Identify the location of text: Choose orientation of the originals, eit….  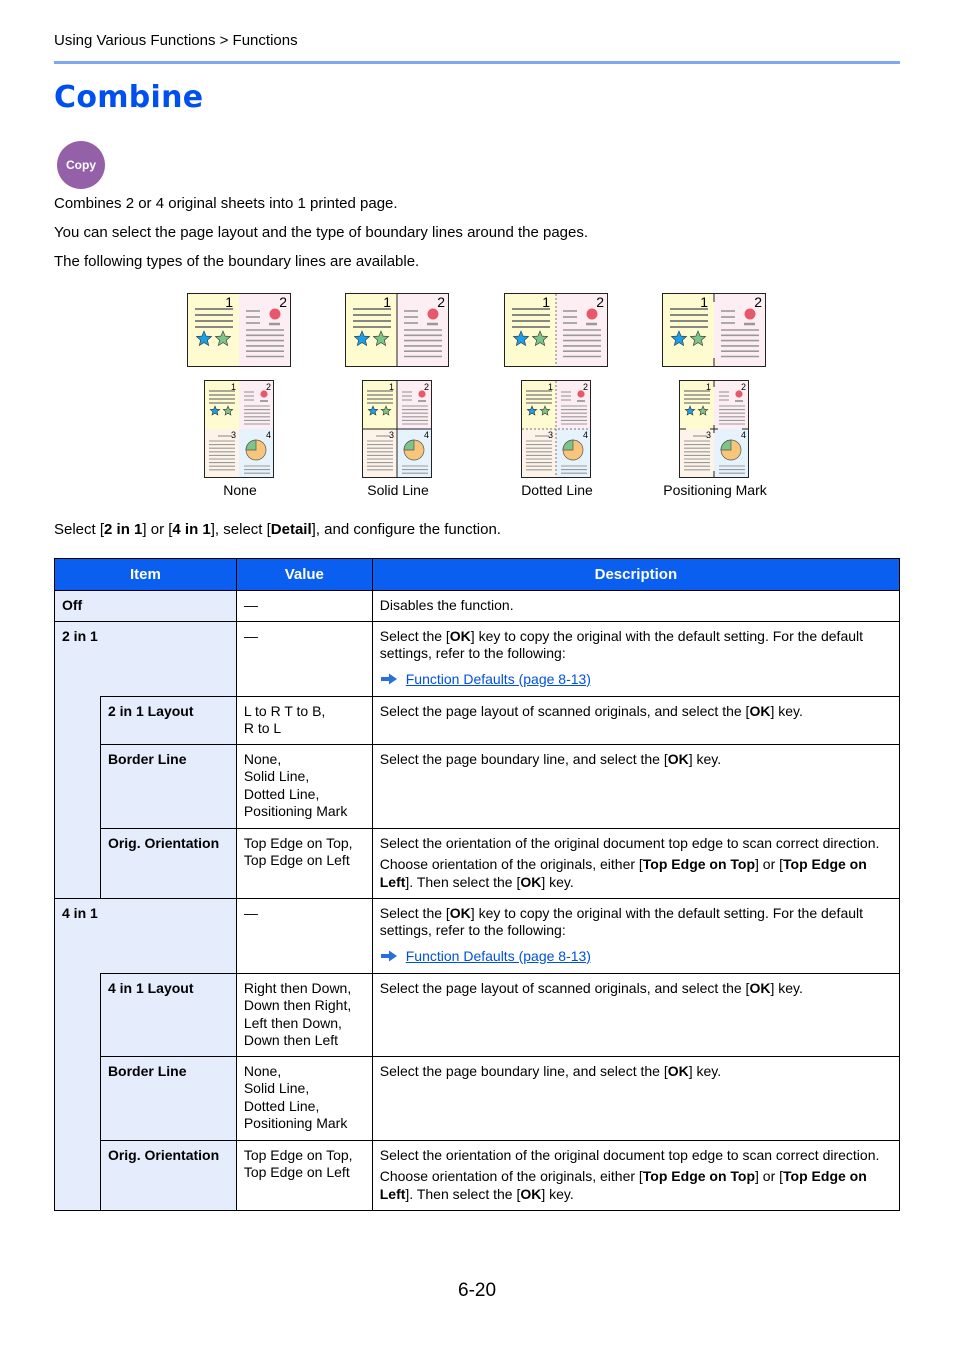
(511, 1176).